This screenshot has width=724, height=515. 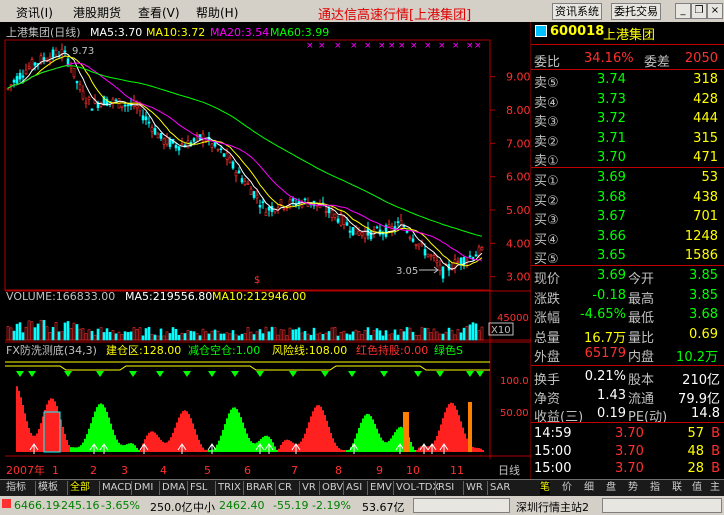 I want to click on side-tab-3: 盘, so click(x=611, y=488).